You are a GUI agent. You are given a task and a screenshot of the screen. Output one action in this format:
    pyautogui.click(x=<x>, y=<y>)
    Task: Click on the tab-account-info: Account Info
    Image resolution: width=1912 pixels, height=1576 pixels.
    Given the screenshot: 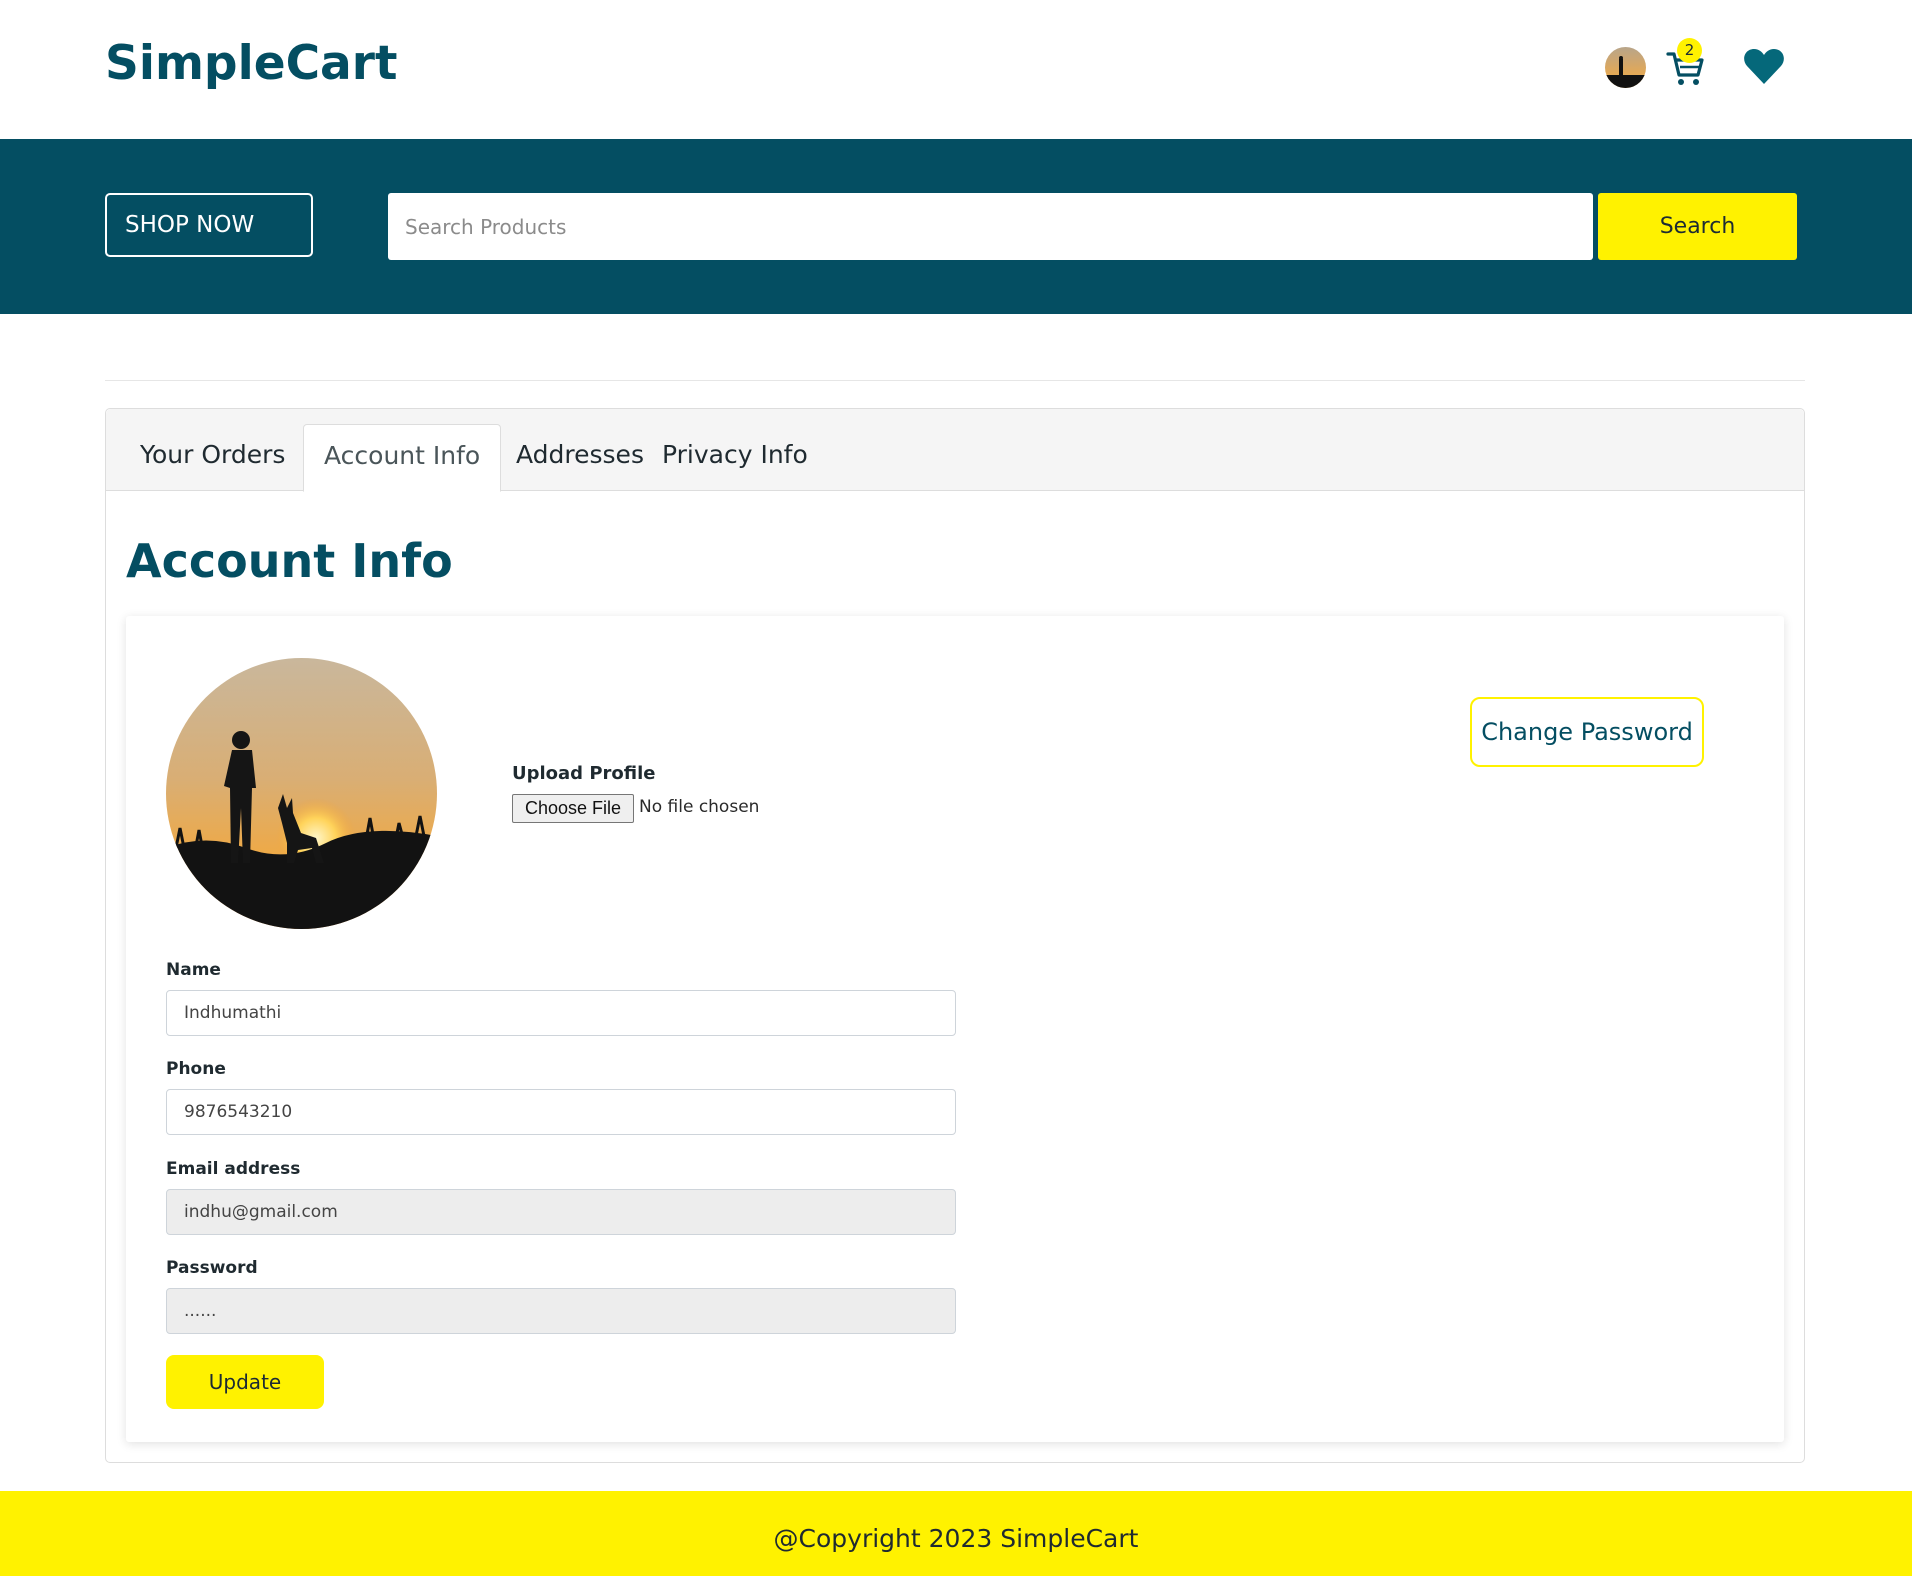 What is the action you would take?
    pyautogui.click(x=402, y=458)
    